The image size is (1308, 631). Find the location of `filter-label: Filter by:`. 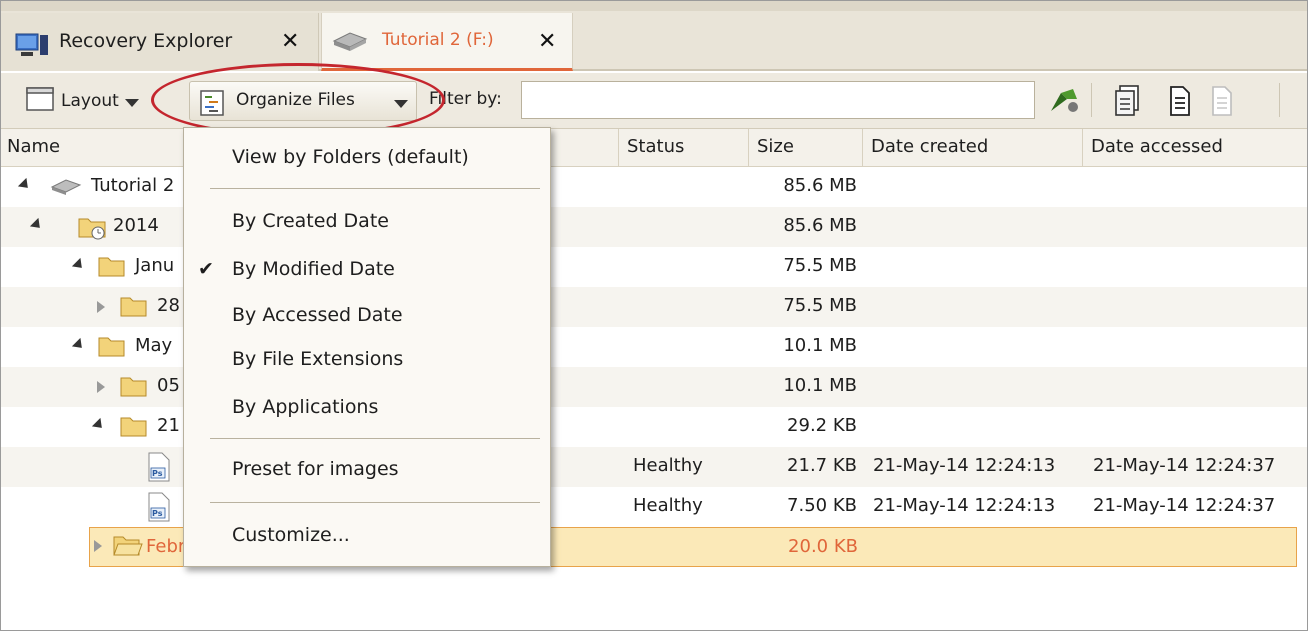

filter-label: Filter by: is located at coordinates (465, 99).